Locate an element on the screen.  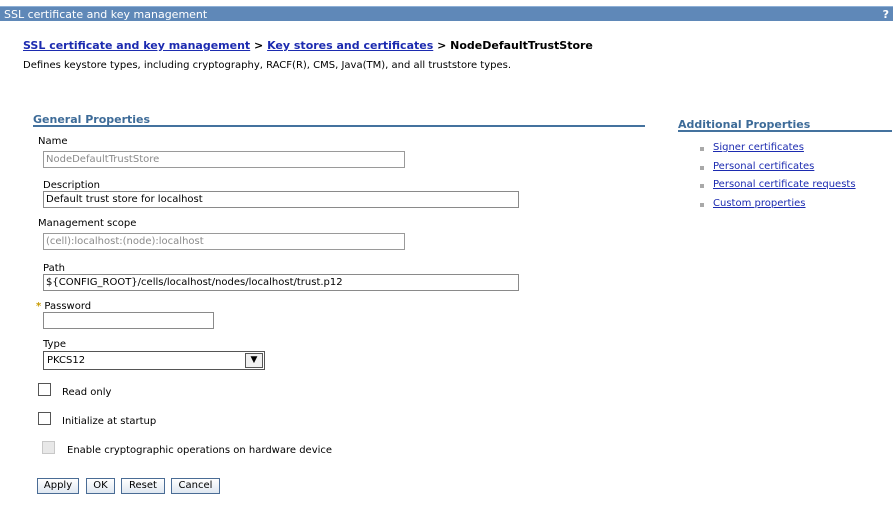
breadcrumb-ssl-link: SSL certificate and key management is located at coordinates (136, 45).